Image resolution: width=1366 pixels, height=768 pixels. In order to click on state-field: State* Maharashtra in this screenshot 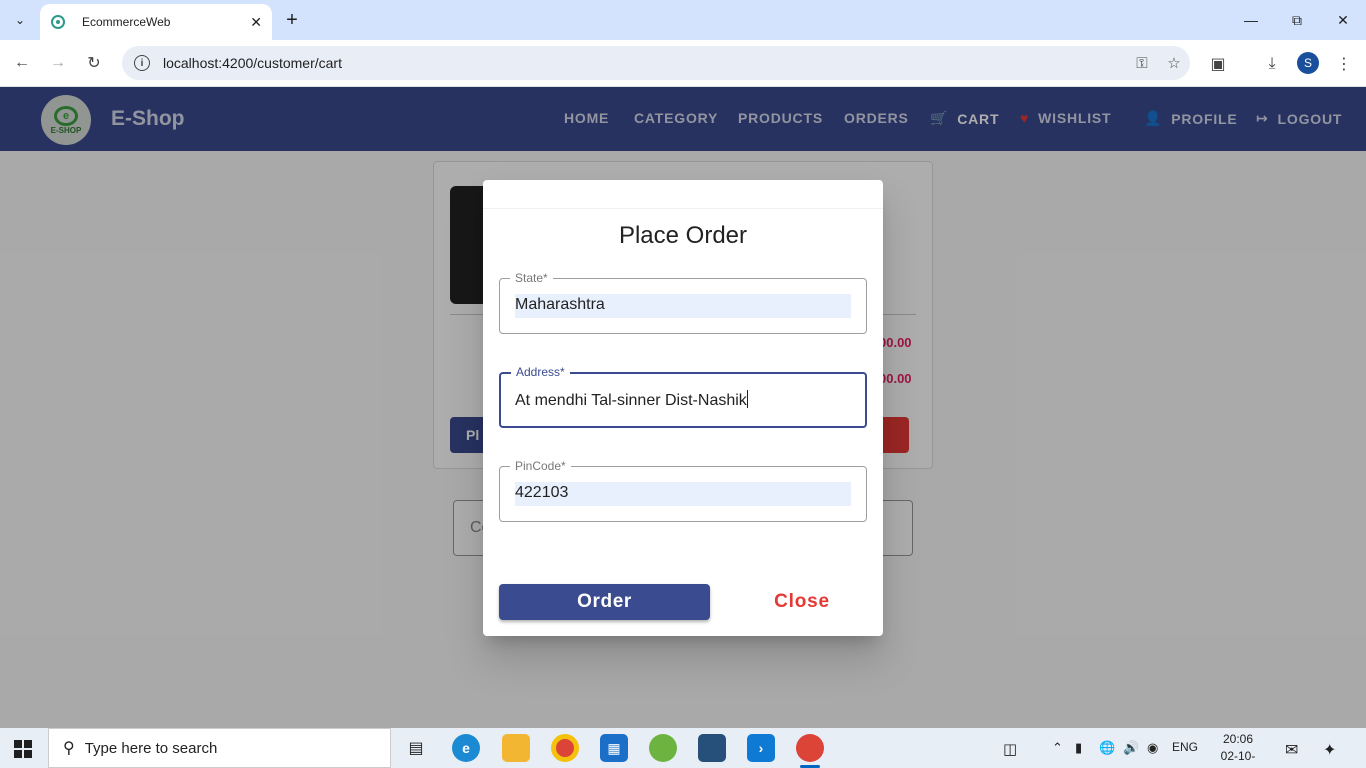, I will do `click(683, 302)`.